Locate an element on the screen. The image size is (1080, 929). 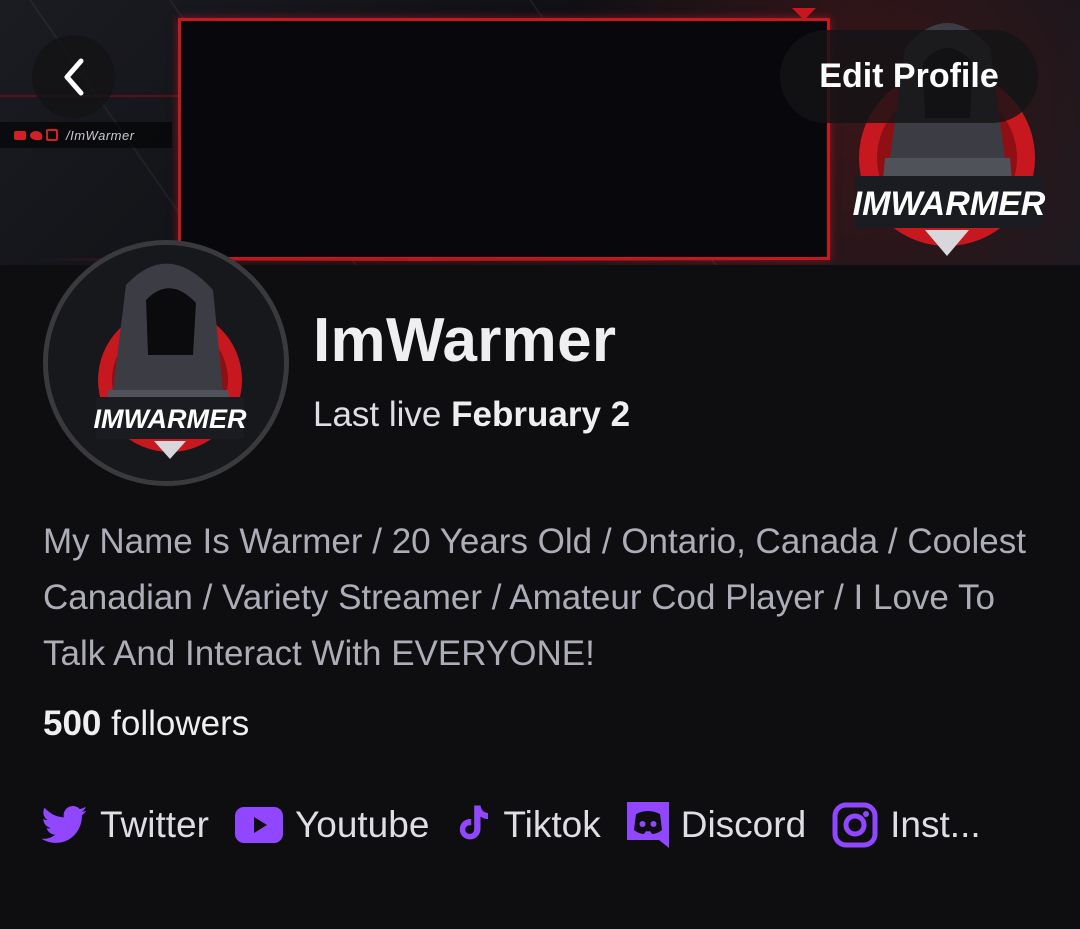
followers: 500 followers is located at coordinates (146, 724).